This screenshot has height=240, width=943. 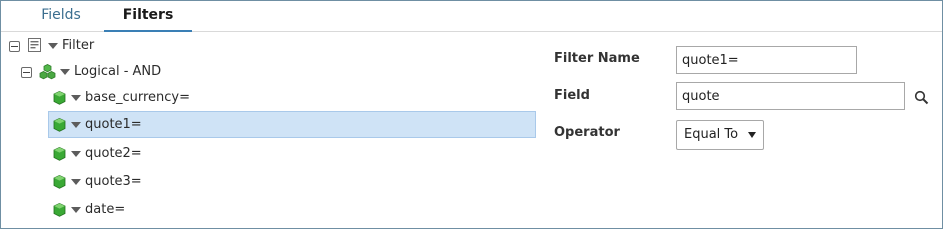 What do you see at coordinates (153, 210) in the screenshot?
I see `tree-item: date=` at bounding box center [153, 210].